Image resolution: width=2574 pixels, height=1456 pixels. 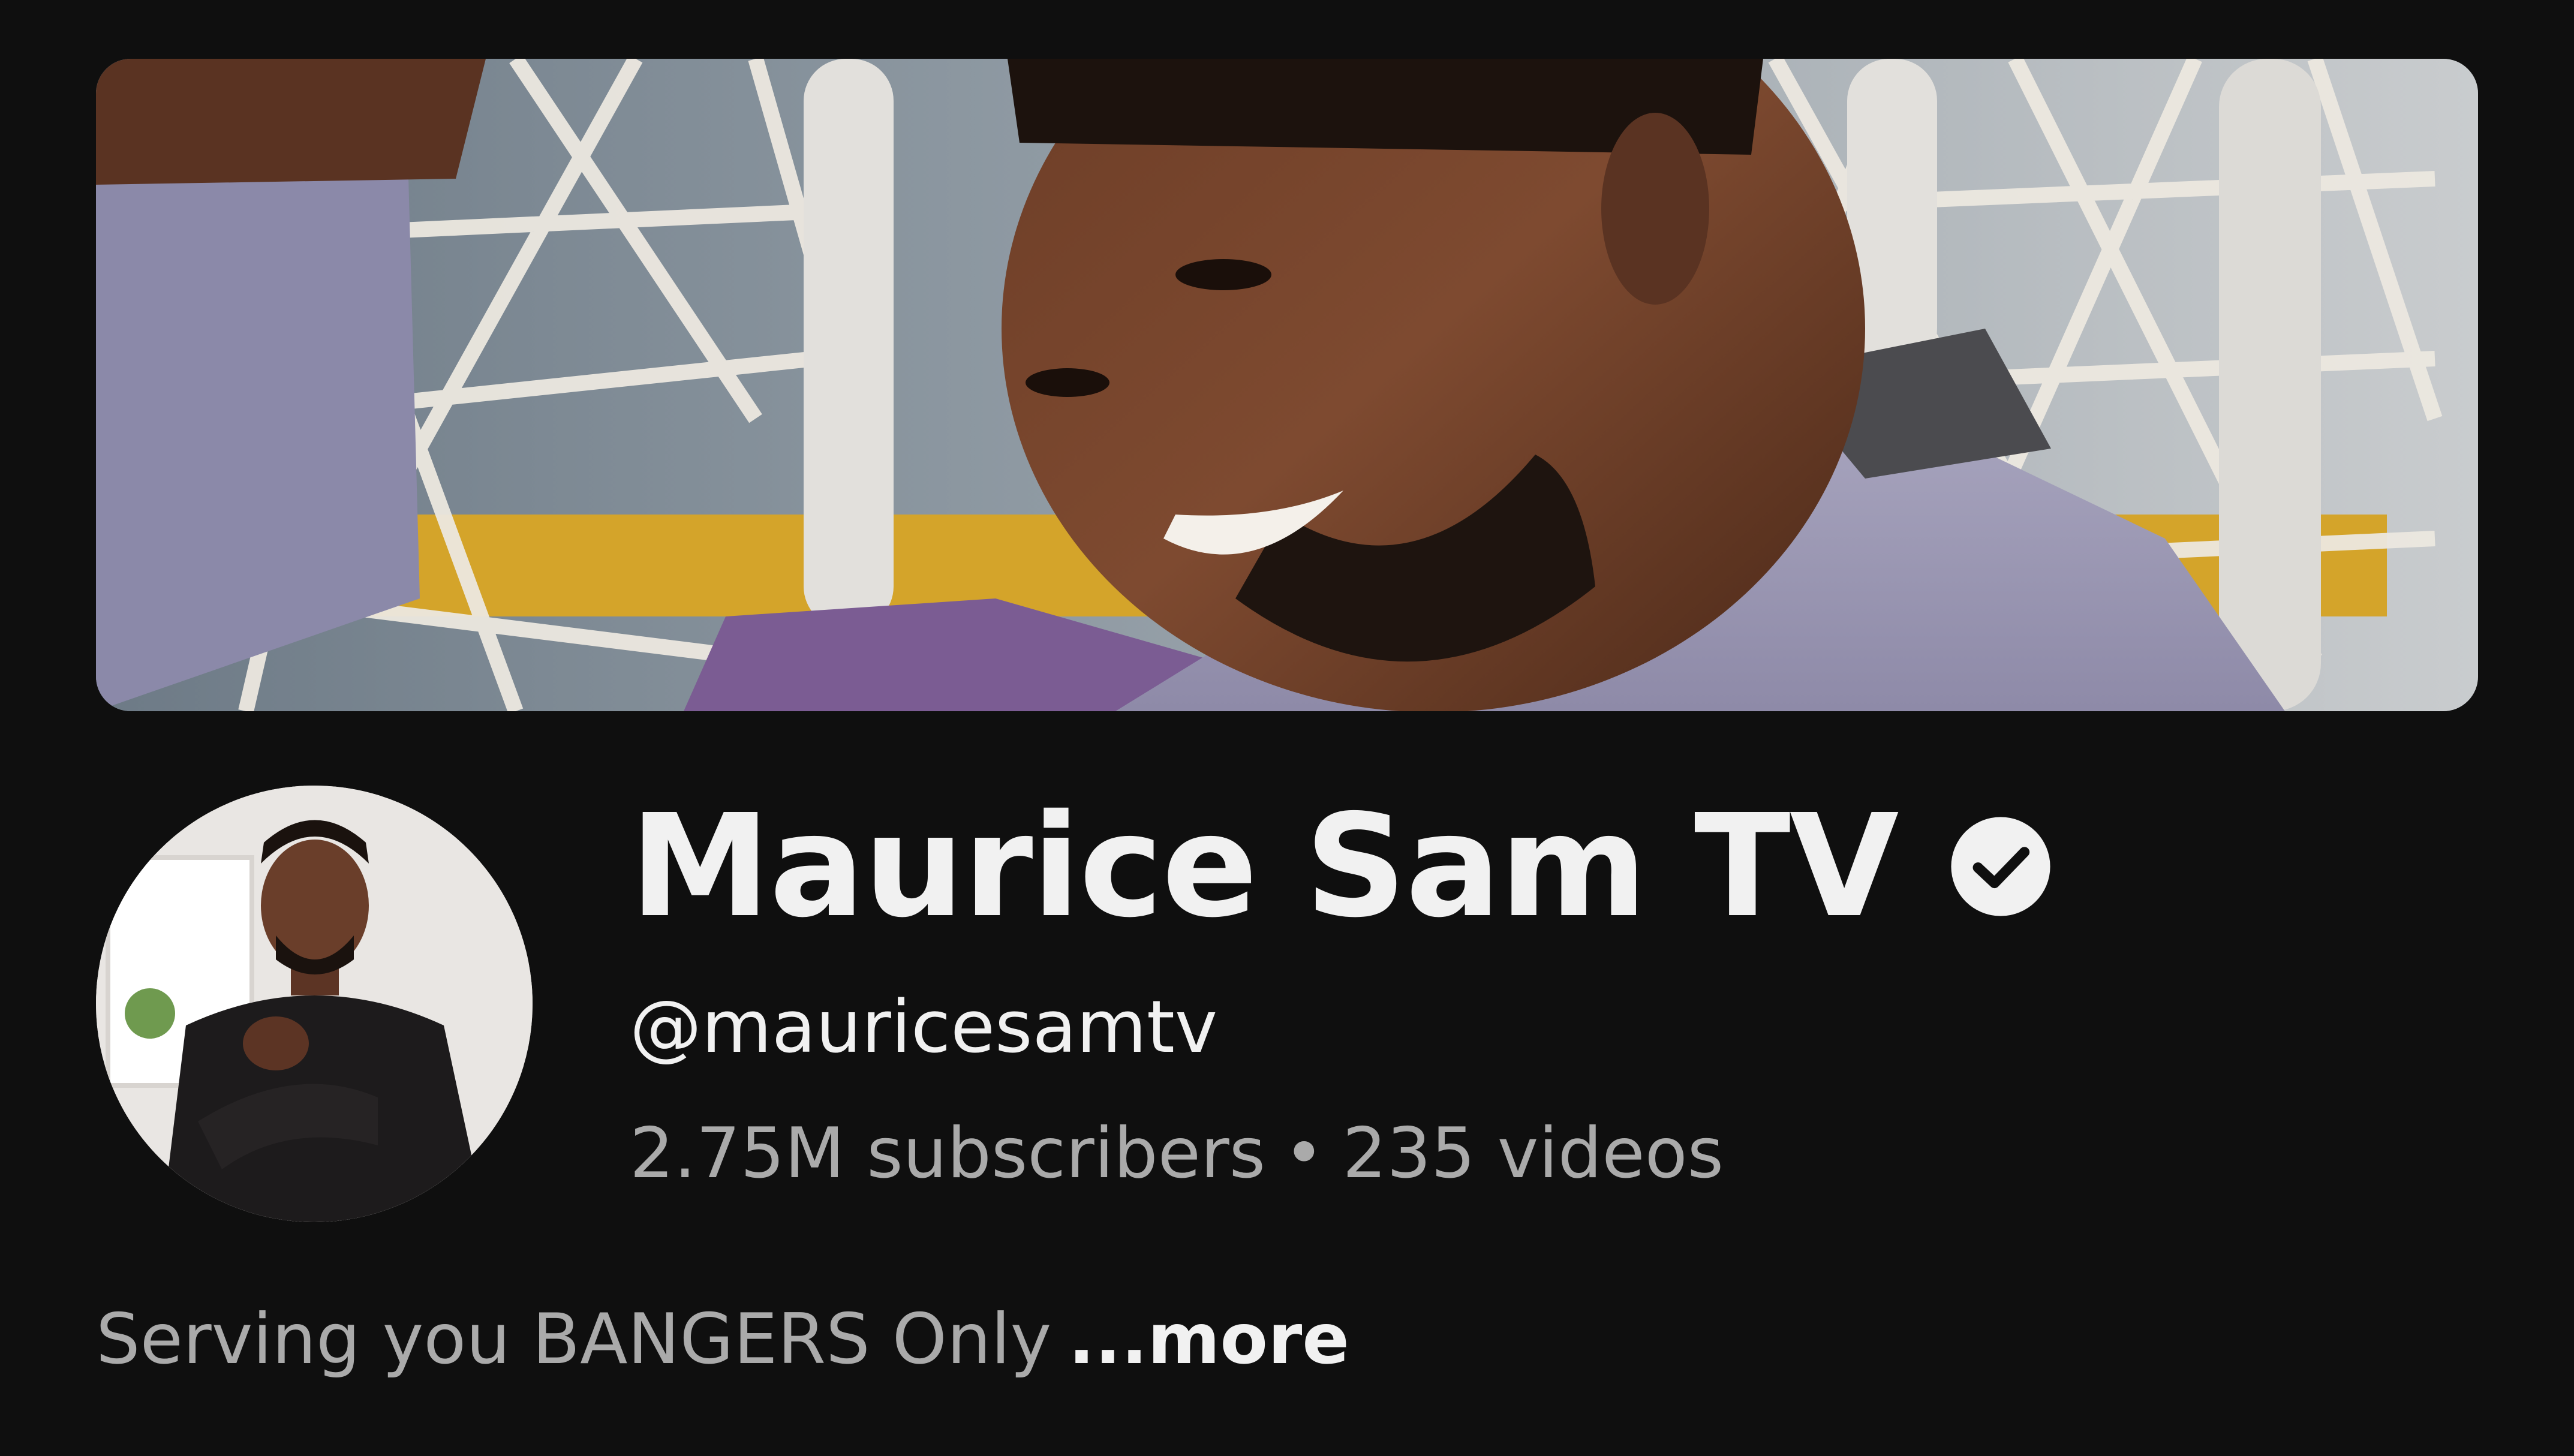 I want to click on avatar-image, so click(x=314, y=1004).